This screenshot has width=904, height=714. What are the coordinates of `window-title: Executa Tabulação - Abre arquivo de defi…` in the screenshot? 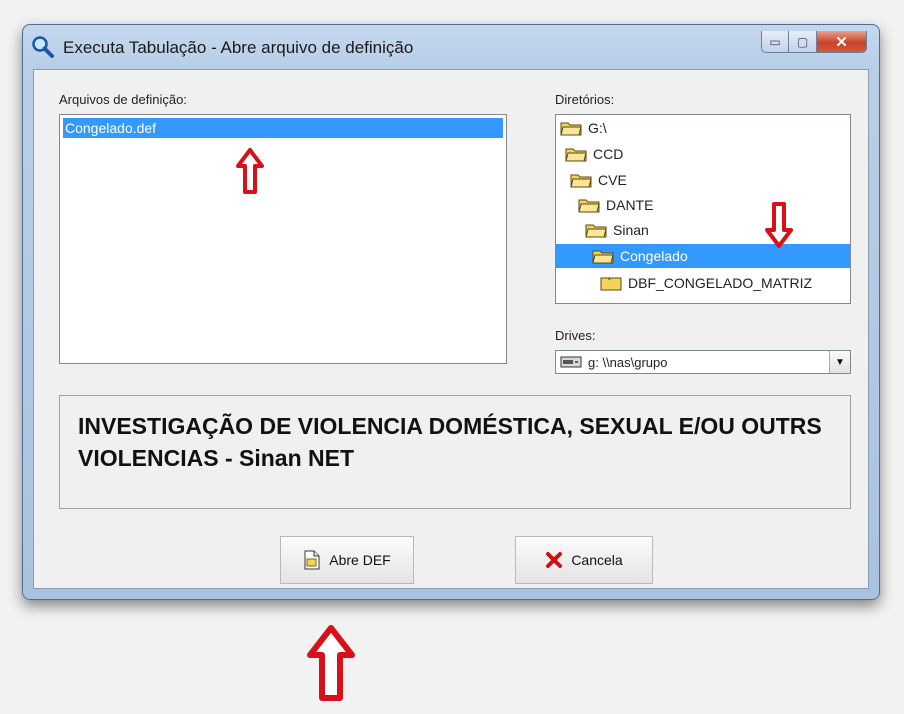 It's located at (238, 47).